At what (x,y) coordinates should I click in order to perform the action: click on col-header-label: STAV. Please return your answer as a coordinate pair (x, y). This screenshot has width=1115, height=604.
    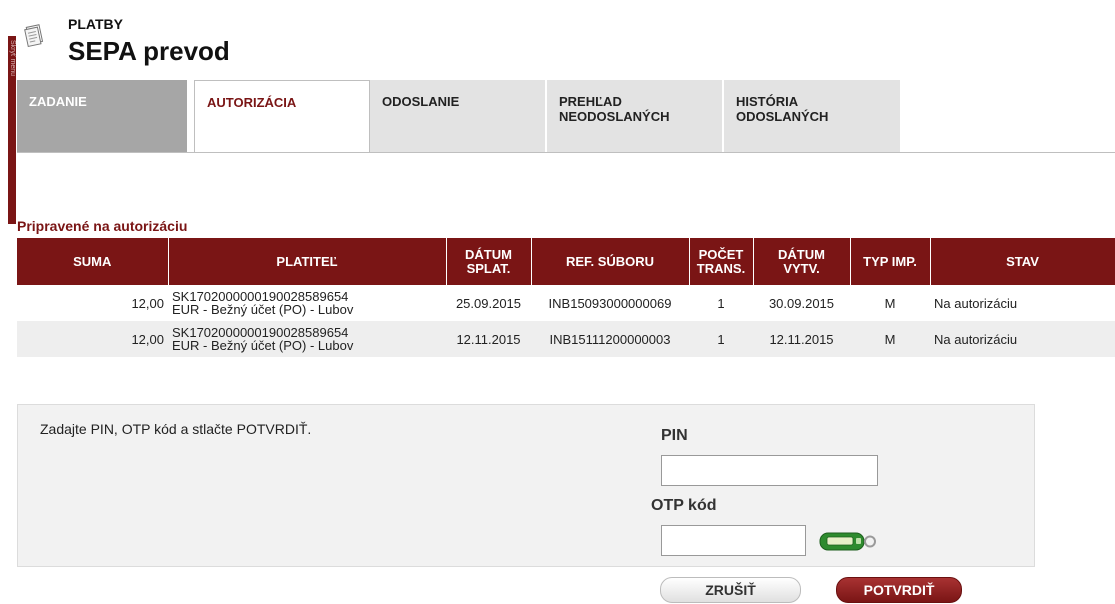
    Looking at the image, I should click on (1022, 261).